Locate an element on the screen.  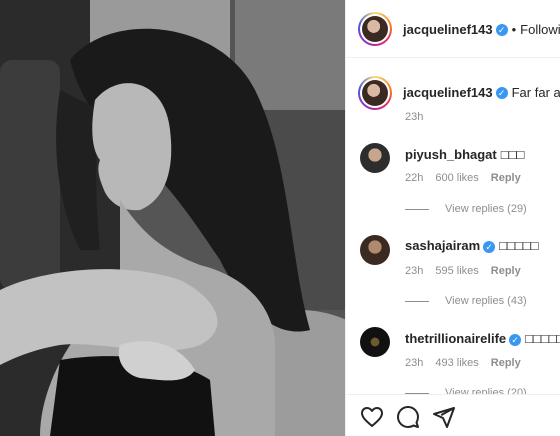
comment-text: □□□□□□ is located at coordinates (542, 338).